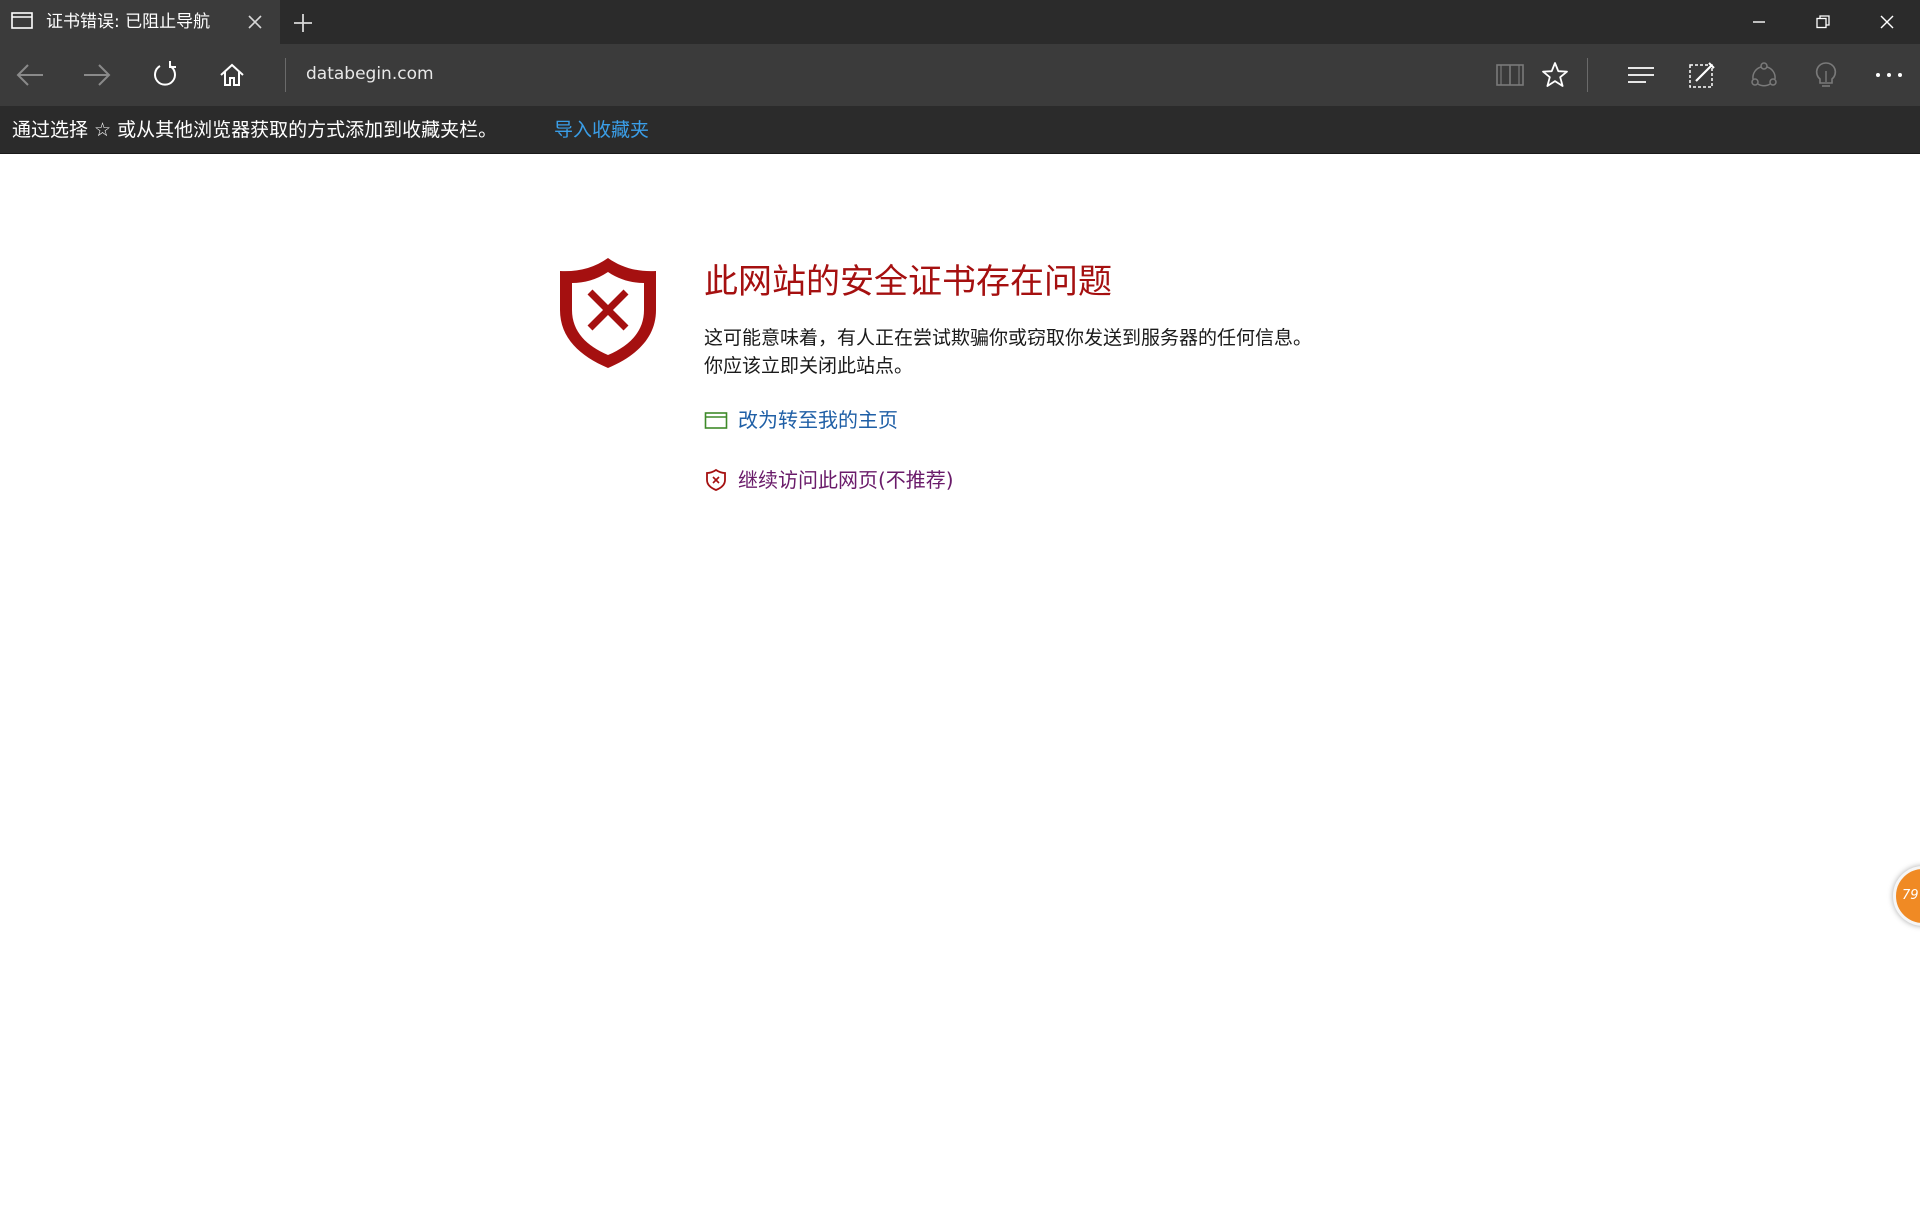  I want to click on close-tab-icon, so click(255, 24).